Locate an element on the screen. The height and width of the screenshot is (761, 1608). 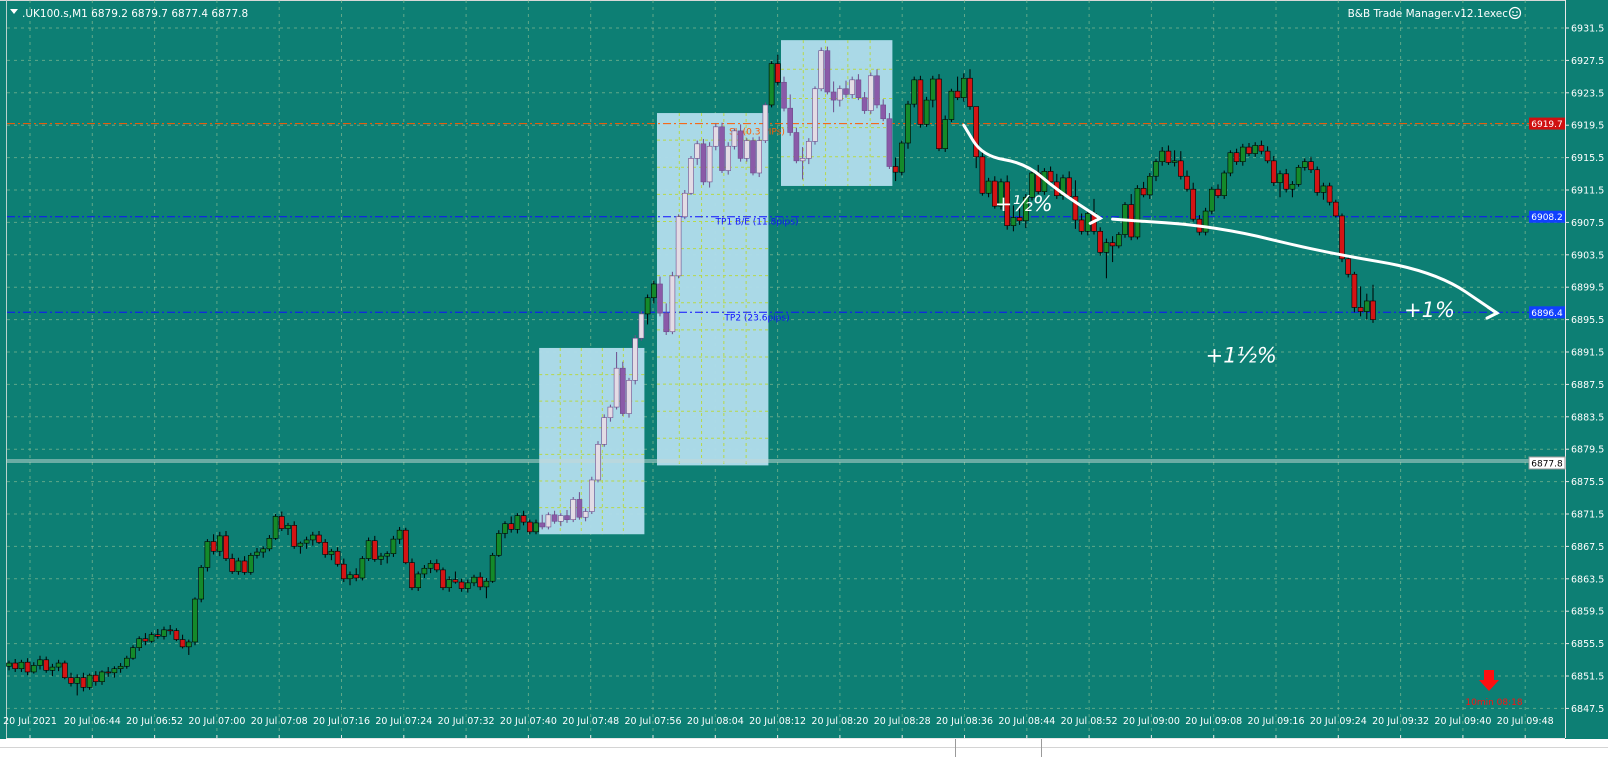
level-label-tp1: TP1 B/E (11.8pips) is located at coordinates (757, 223).